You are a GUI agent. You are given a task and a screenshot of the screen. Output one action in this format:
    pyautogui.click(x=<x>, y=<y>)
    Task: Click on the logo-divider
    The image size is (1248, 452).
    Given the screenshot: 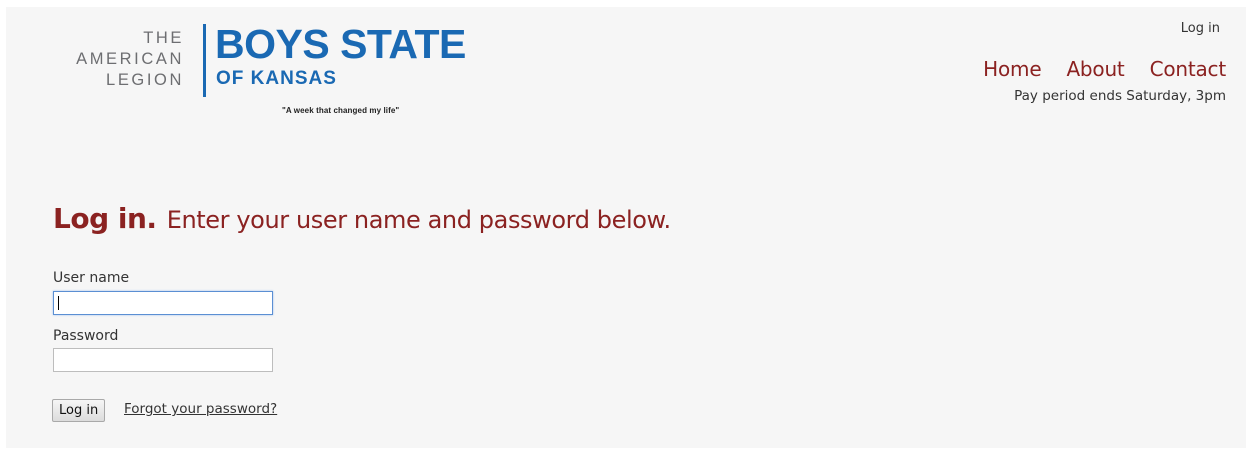 What is the action you would take?
    pyautogui.click(x=204, y=60)
    